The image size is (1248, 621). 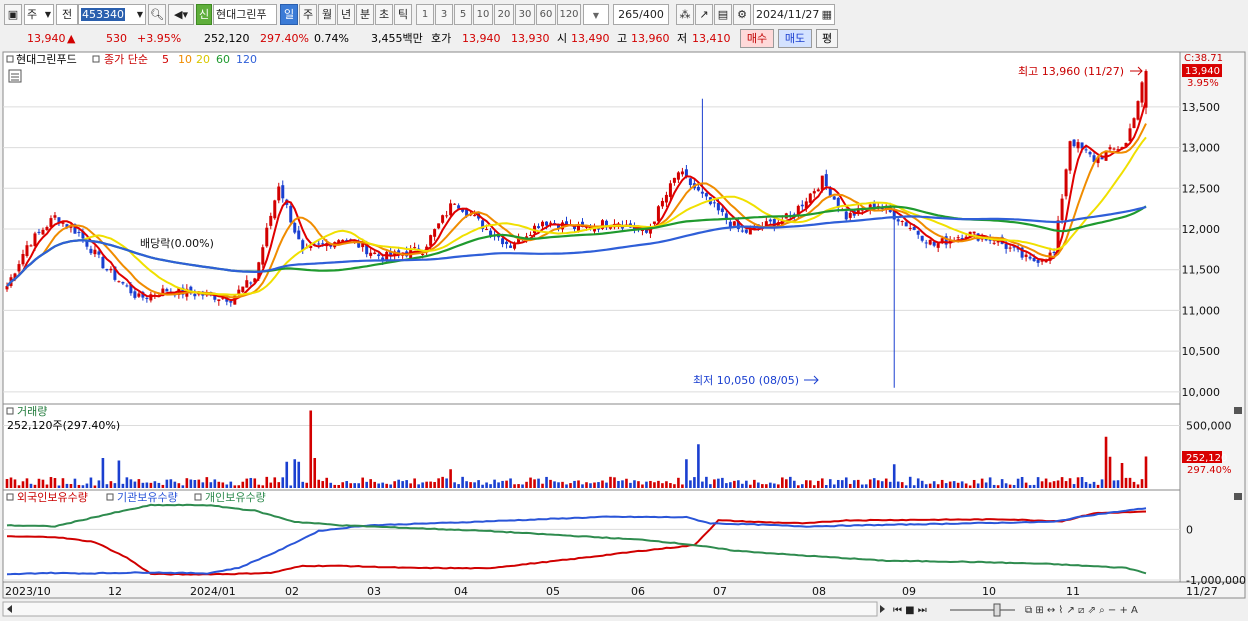 What do you see at coordinates (112, 14) in the screenshot?
I see `code-input: 453340 ▼` at bounding box center [112, 14].